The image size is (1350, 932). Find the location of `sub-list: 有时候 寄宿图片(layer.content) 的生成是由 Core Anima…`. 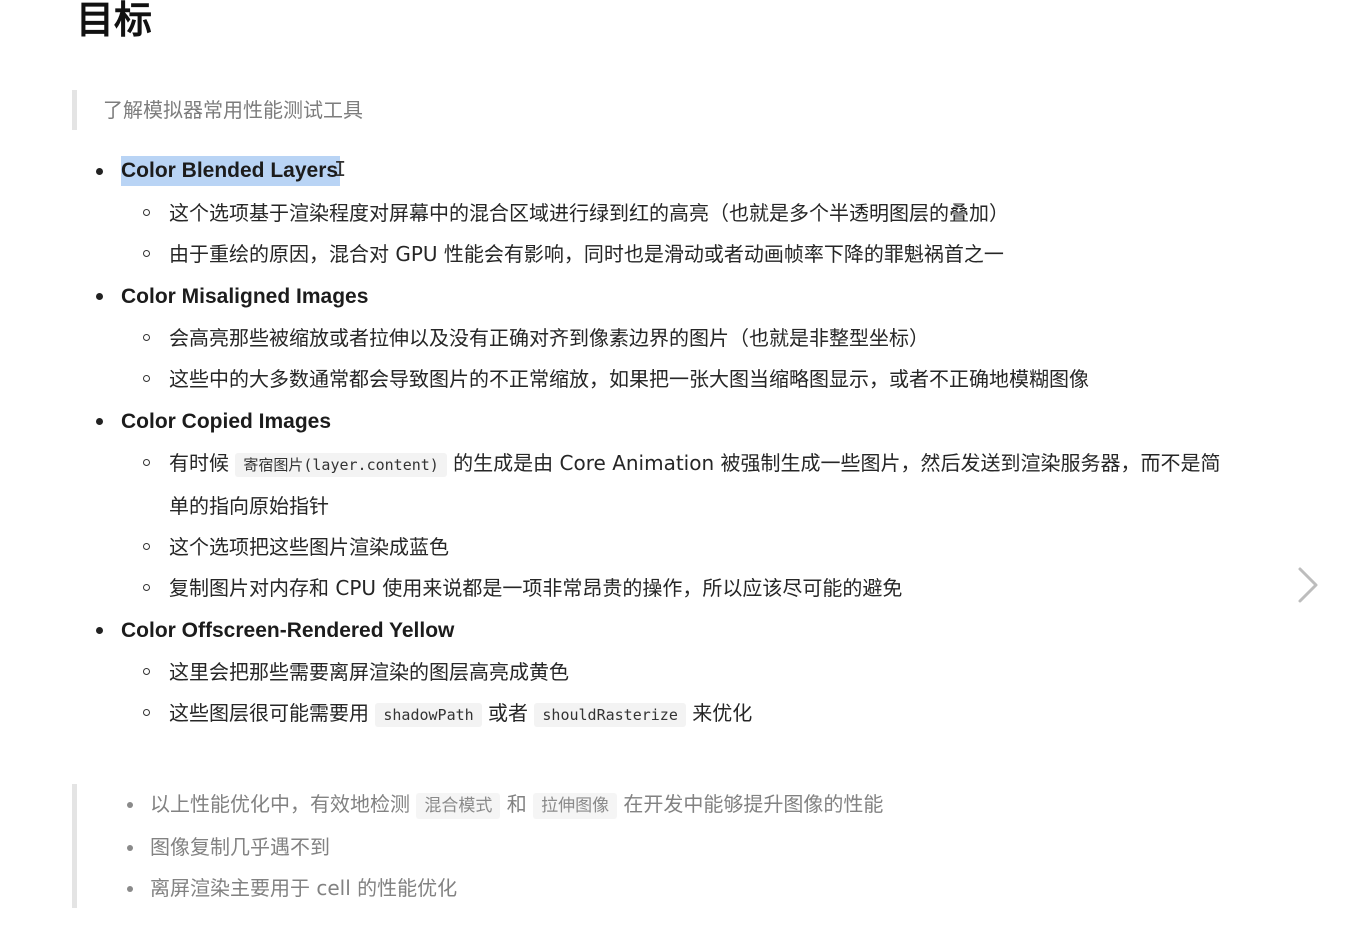

sub-list: 有时候 寄宿图片(layer.content) 的生成是由 Core Anima… is located at coordinates (673, 526).